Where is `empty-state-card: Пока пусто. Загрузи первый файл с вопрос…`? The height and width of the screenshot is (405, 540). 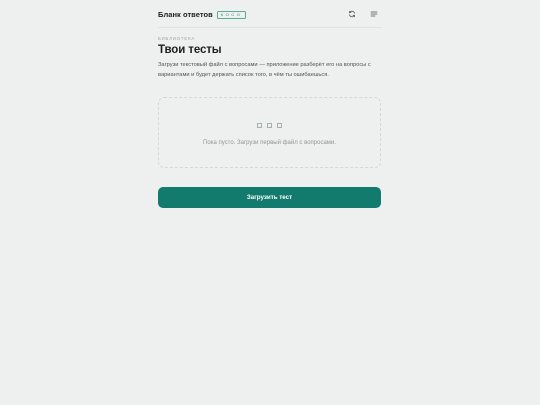
empty-state-card: Пока пусто. Загрузи первый файл с вопрос… is located at coordinates (269, 132).